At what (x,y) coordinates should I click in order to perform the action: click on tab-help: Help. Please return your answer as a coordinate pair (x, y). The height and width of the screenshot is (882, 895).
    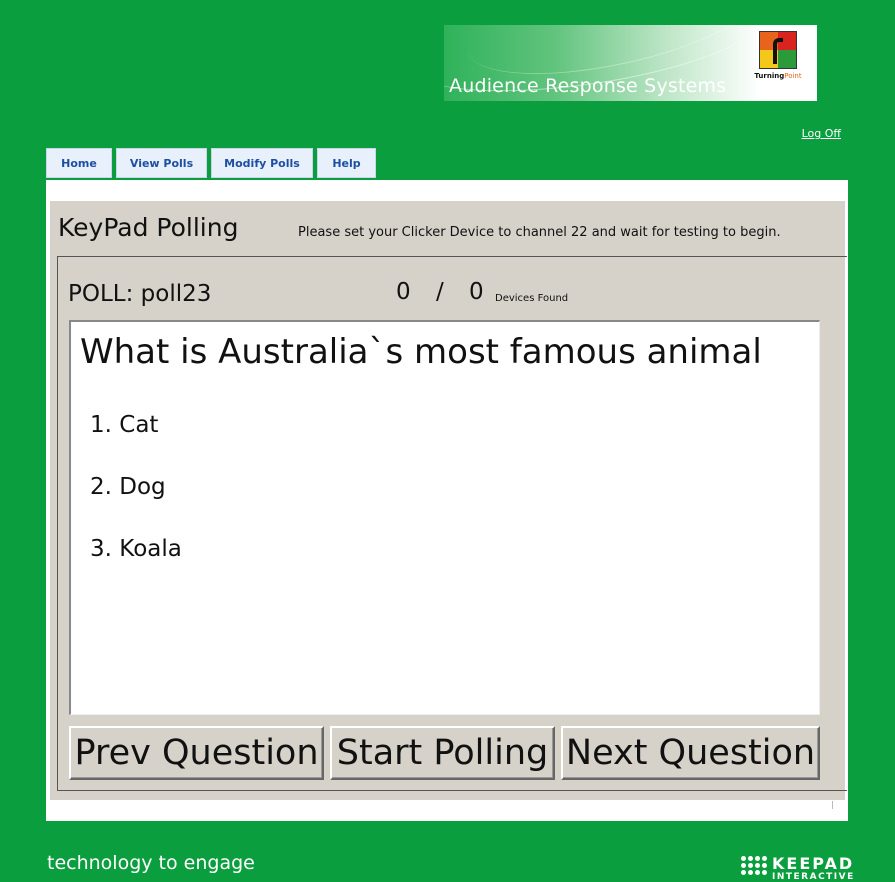
    Looking at the image, I should click on (346, 163).